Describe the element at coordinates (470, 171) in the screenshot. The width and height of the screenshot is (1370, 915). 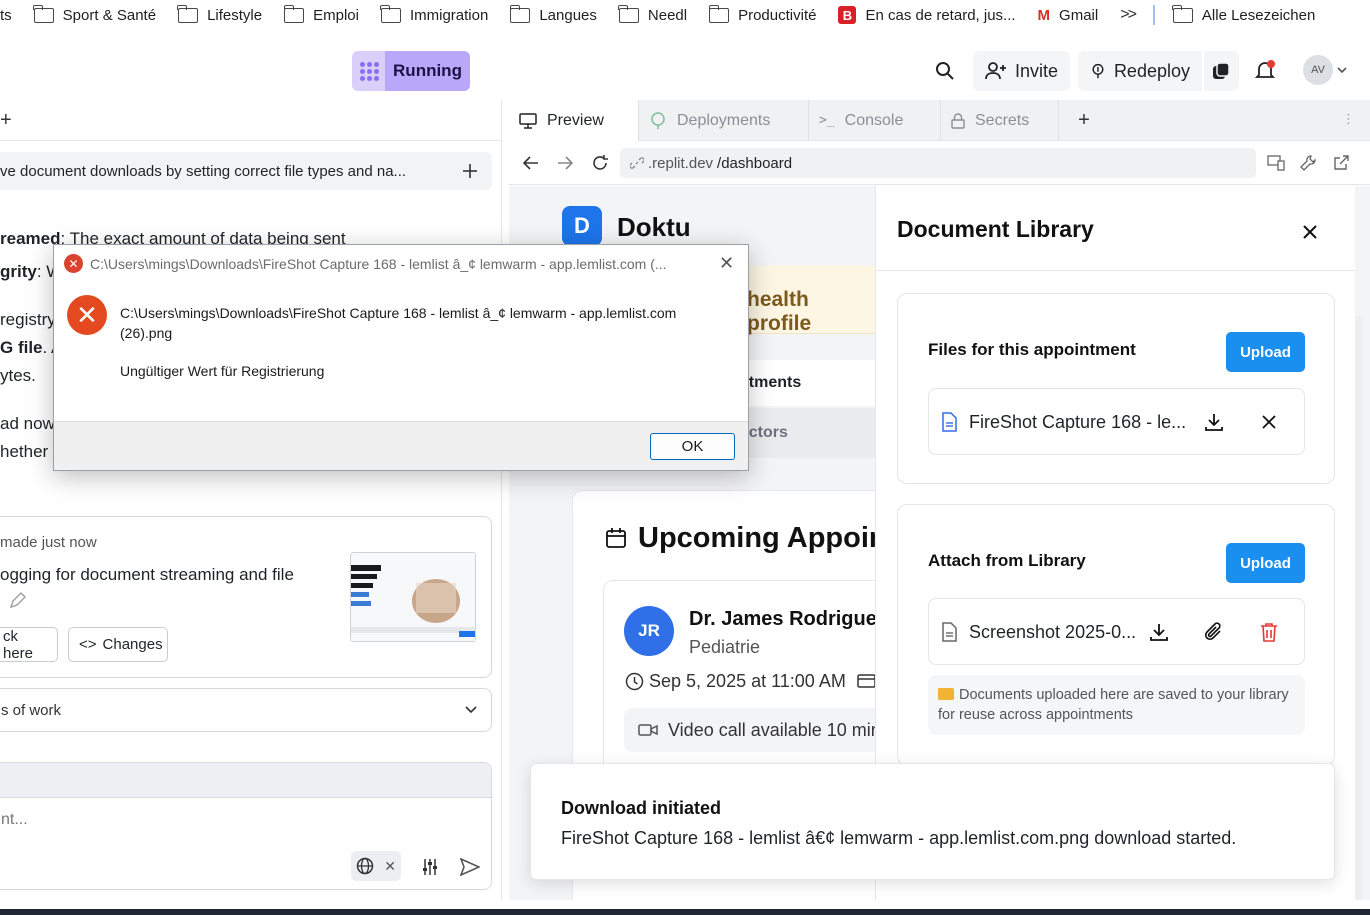
I see `plus-icon` at that location.